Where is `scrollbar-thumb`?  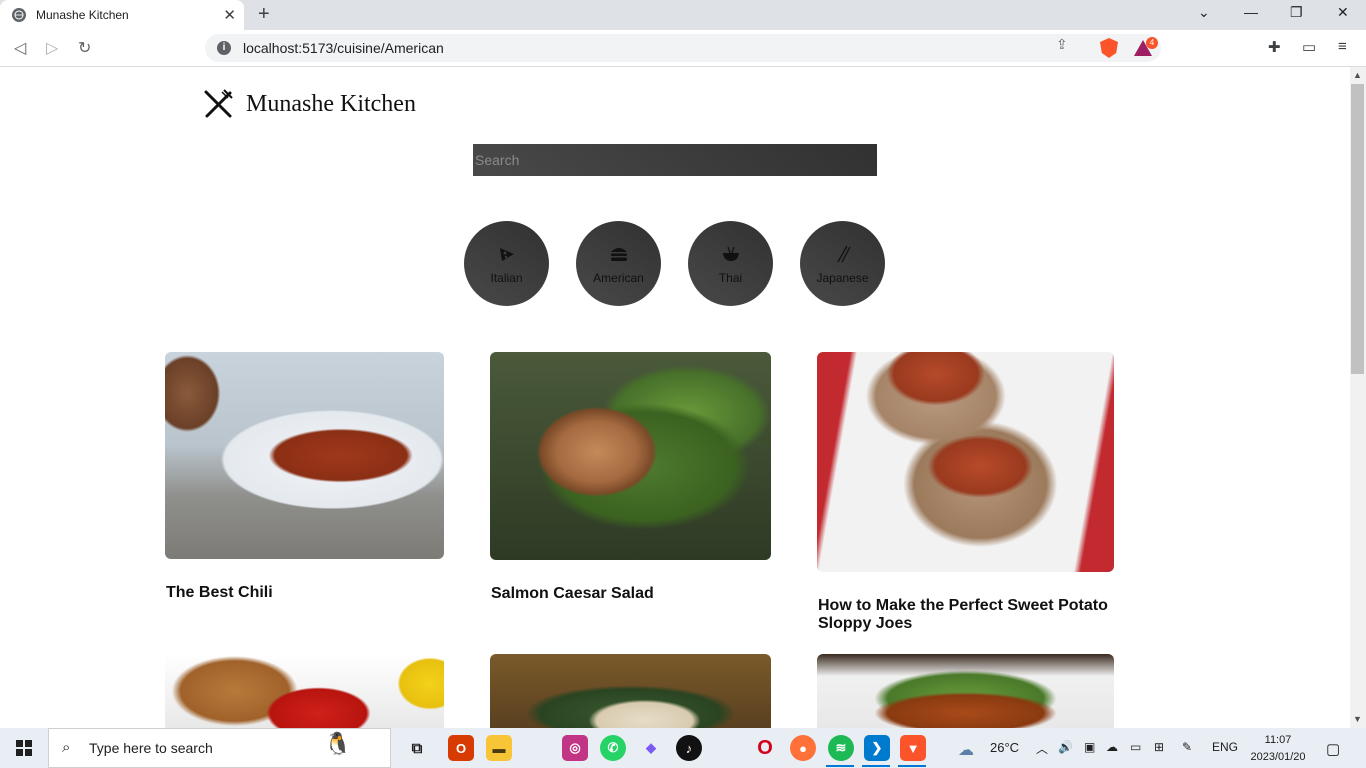
scrollbar-thumb is located at coordinates (1357, 229).